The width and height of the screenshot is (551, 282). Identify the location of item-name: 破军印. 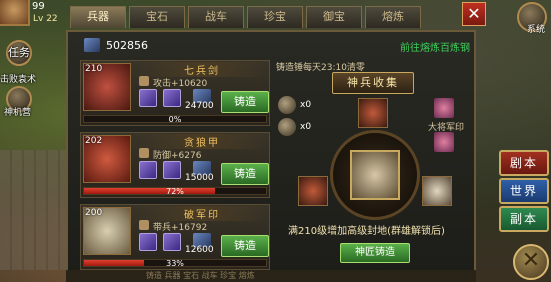
(202, 213).